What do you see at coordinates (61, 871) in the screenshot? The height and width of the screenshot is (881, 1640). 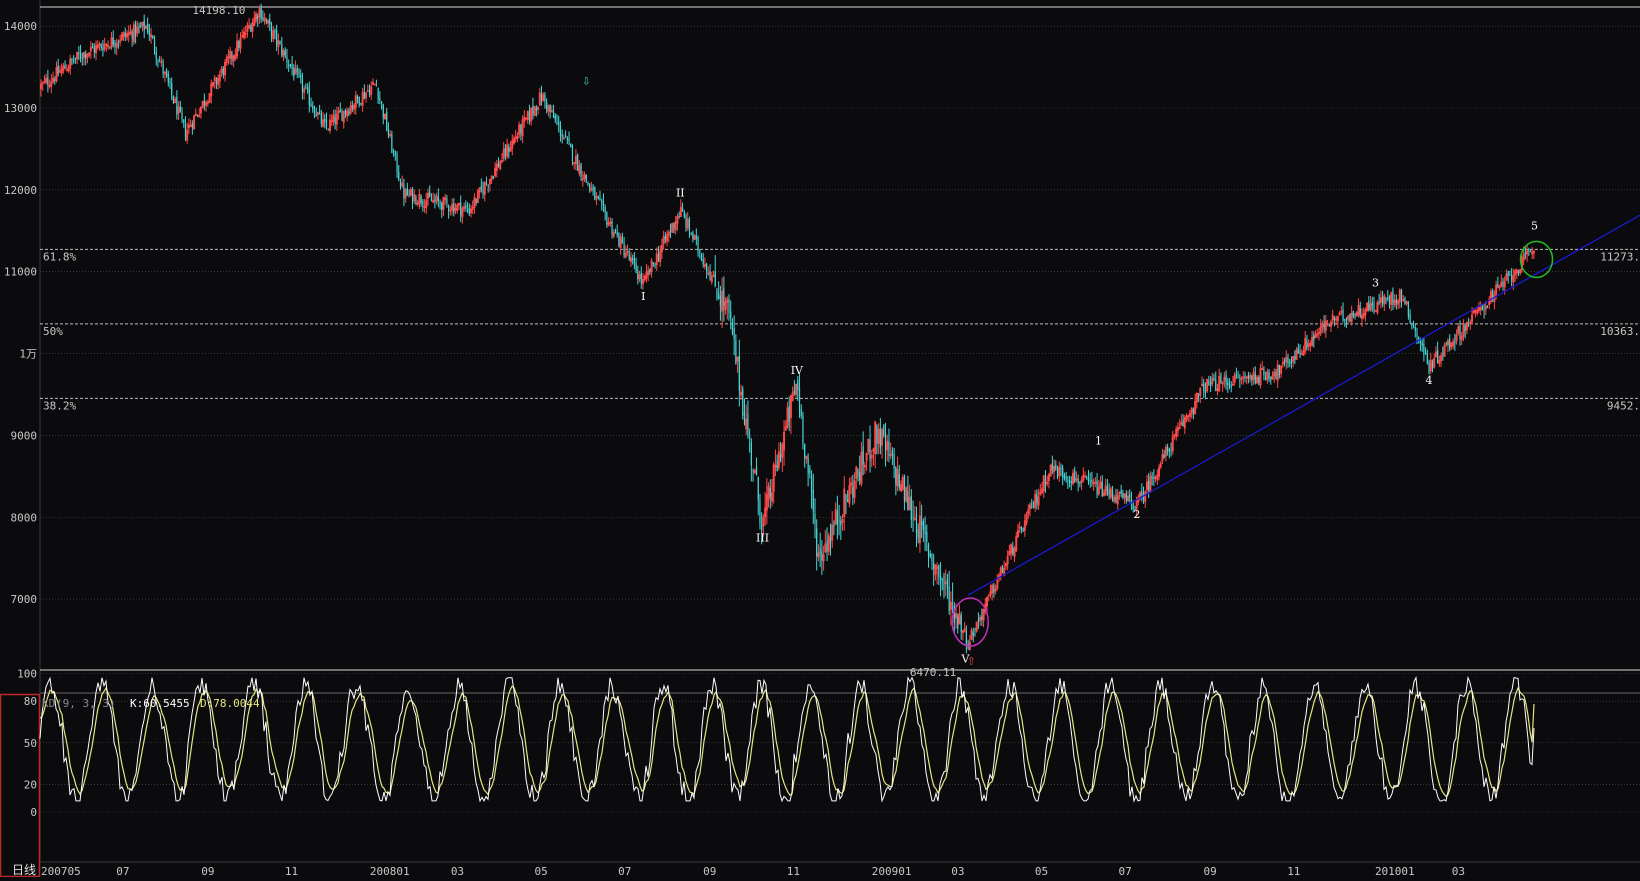 I see `date-tick-label: 200705` at bounding box center [61, 871].